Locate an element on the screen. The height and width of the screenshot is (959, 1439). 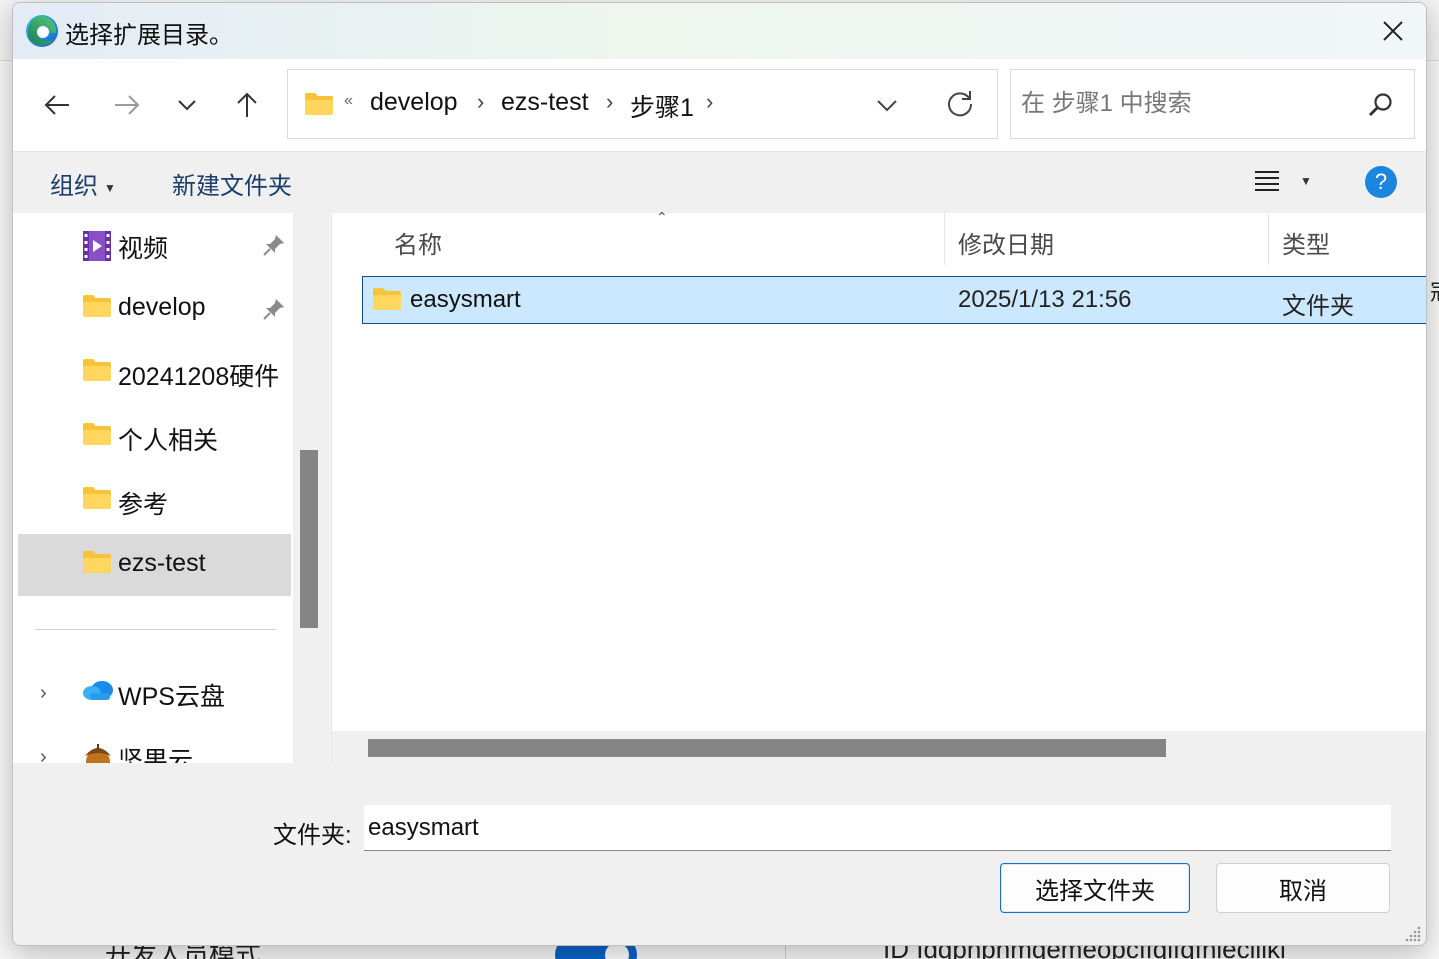
sidebar-item-ezs-test: ezs-test is located at coordinates (154, 565).